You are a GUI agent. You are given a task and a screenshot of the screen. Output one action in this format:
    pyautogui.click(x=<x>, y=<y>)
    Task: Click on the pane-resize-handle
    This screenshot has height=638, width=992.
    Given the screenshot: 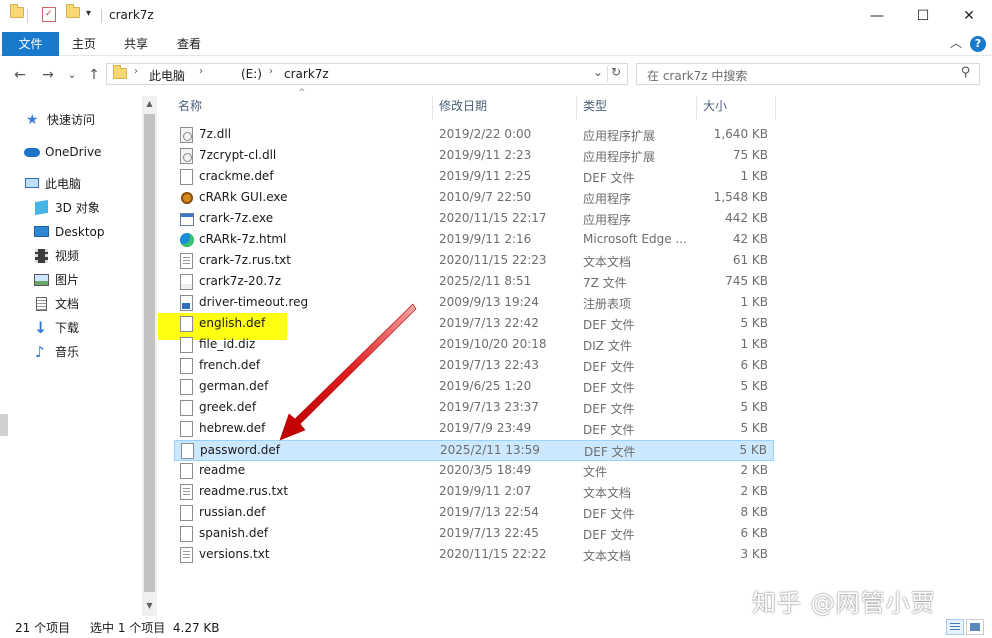 What is the action you would take?
    pyautogui.click(x=4, y=425)
    